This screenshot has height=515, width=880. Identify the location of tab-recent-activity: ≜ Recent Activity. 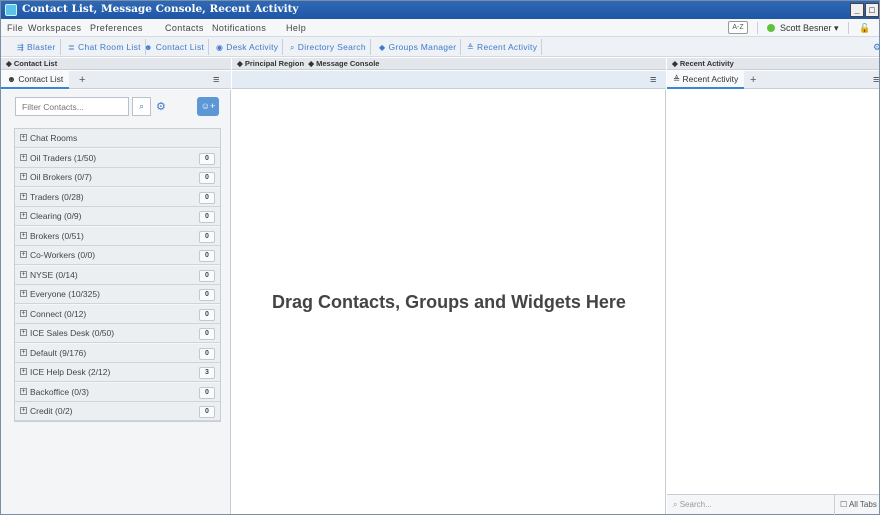
(706, 80).